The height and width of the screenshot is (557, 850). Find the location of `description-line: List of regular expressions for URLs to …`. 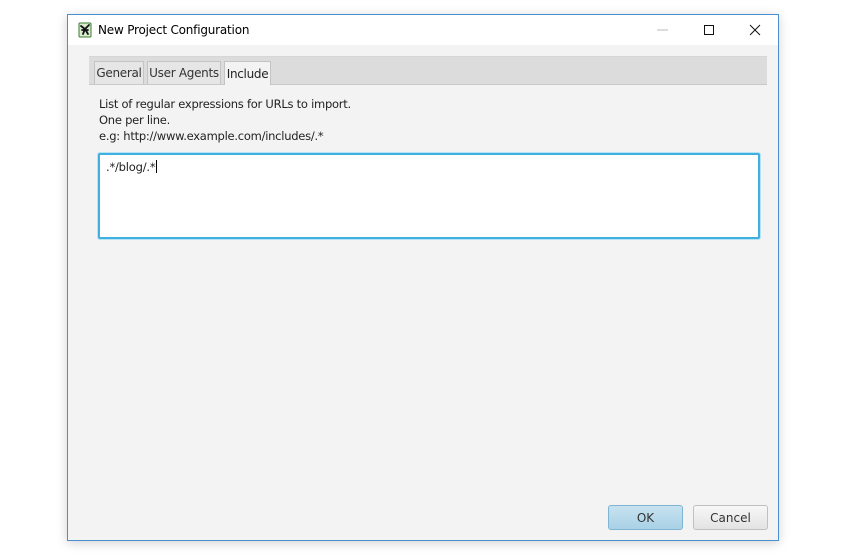

description-line: List of regular expressions for URLs to … is located at coordinates (225, 104).